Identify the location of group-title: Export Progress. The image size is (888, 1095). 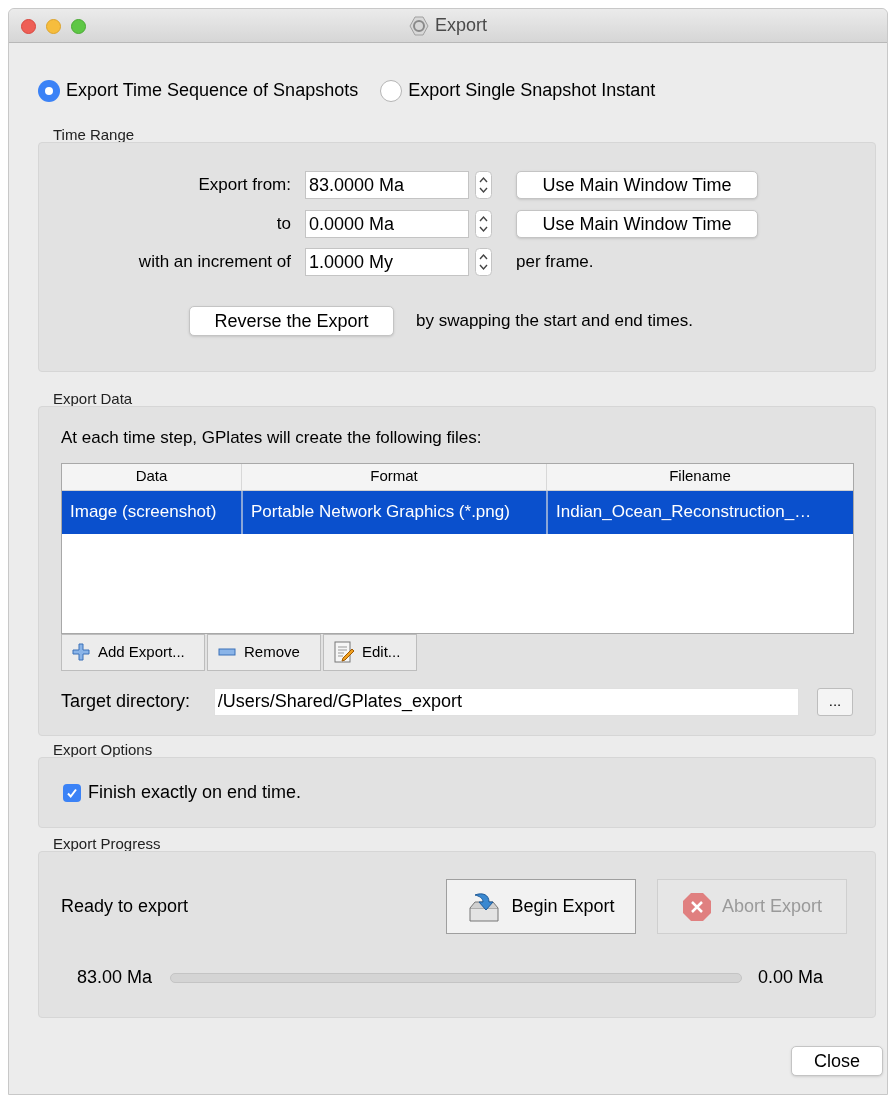
(107, 844).